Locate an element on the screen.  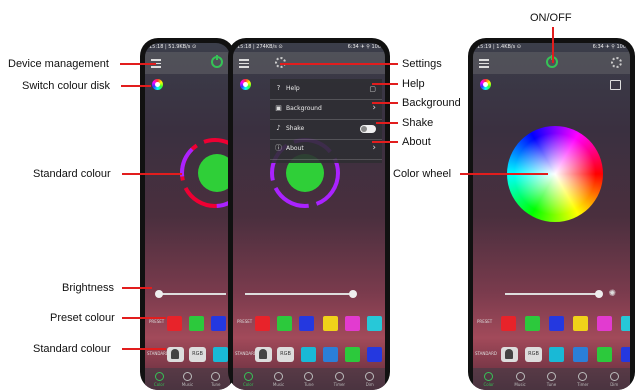
shake-toggle is located at coordinates (368, 129).